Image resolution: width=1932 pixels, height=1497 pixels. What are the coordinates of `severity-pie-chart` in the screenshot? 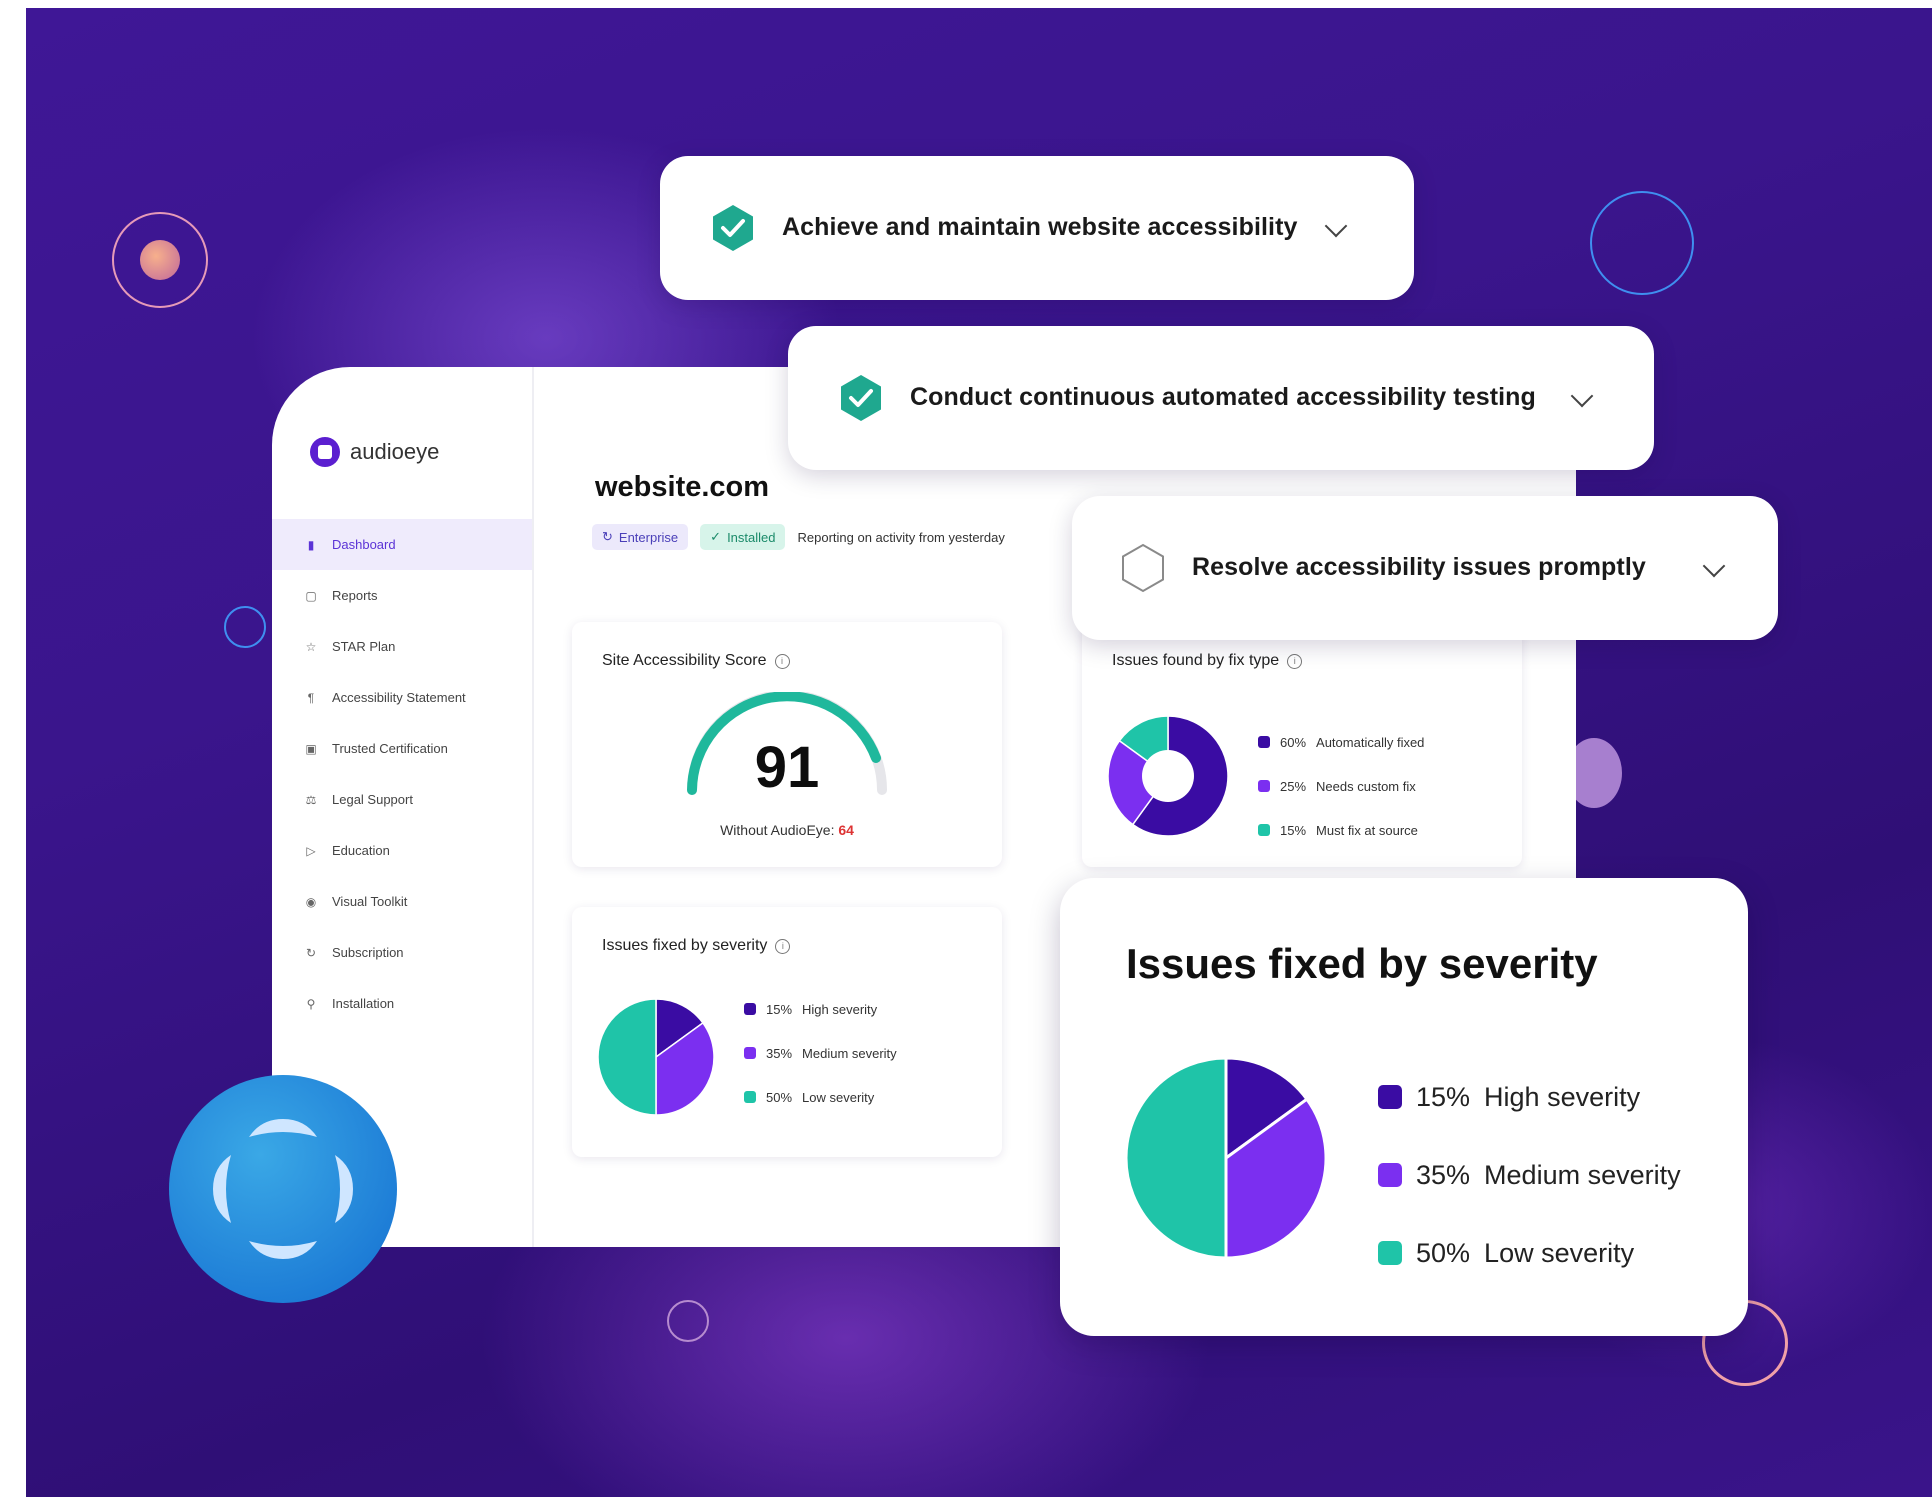 It's located at (656, 1057).